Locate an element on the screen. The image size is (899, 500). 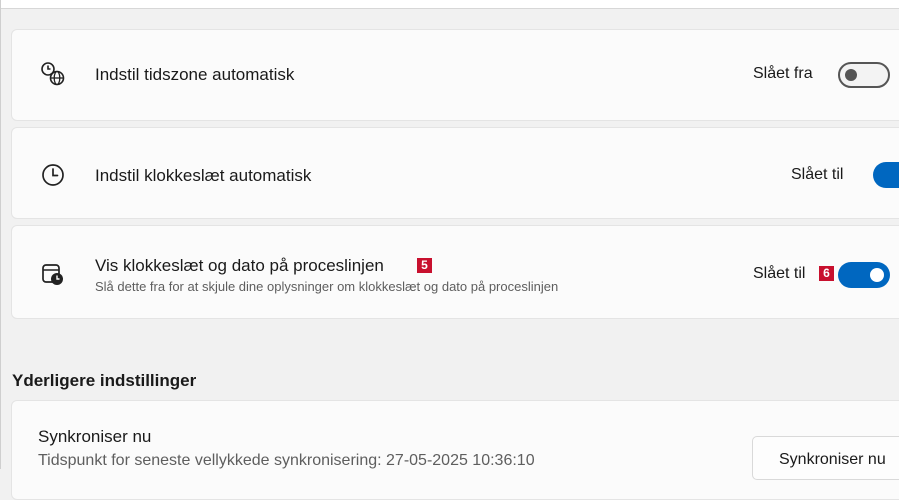
time-auto-label: Indstil klokkeslæt automatisk is located at coordinates (203, 175).